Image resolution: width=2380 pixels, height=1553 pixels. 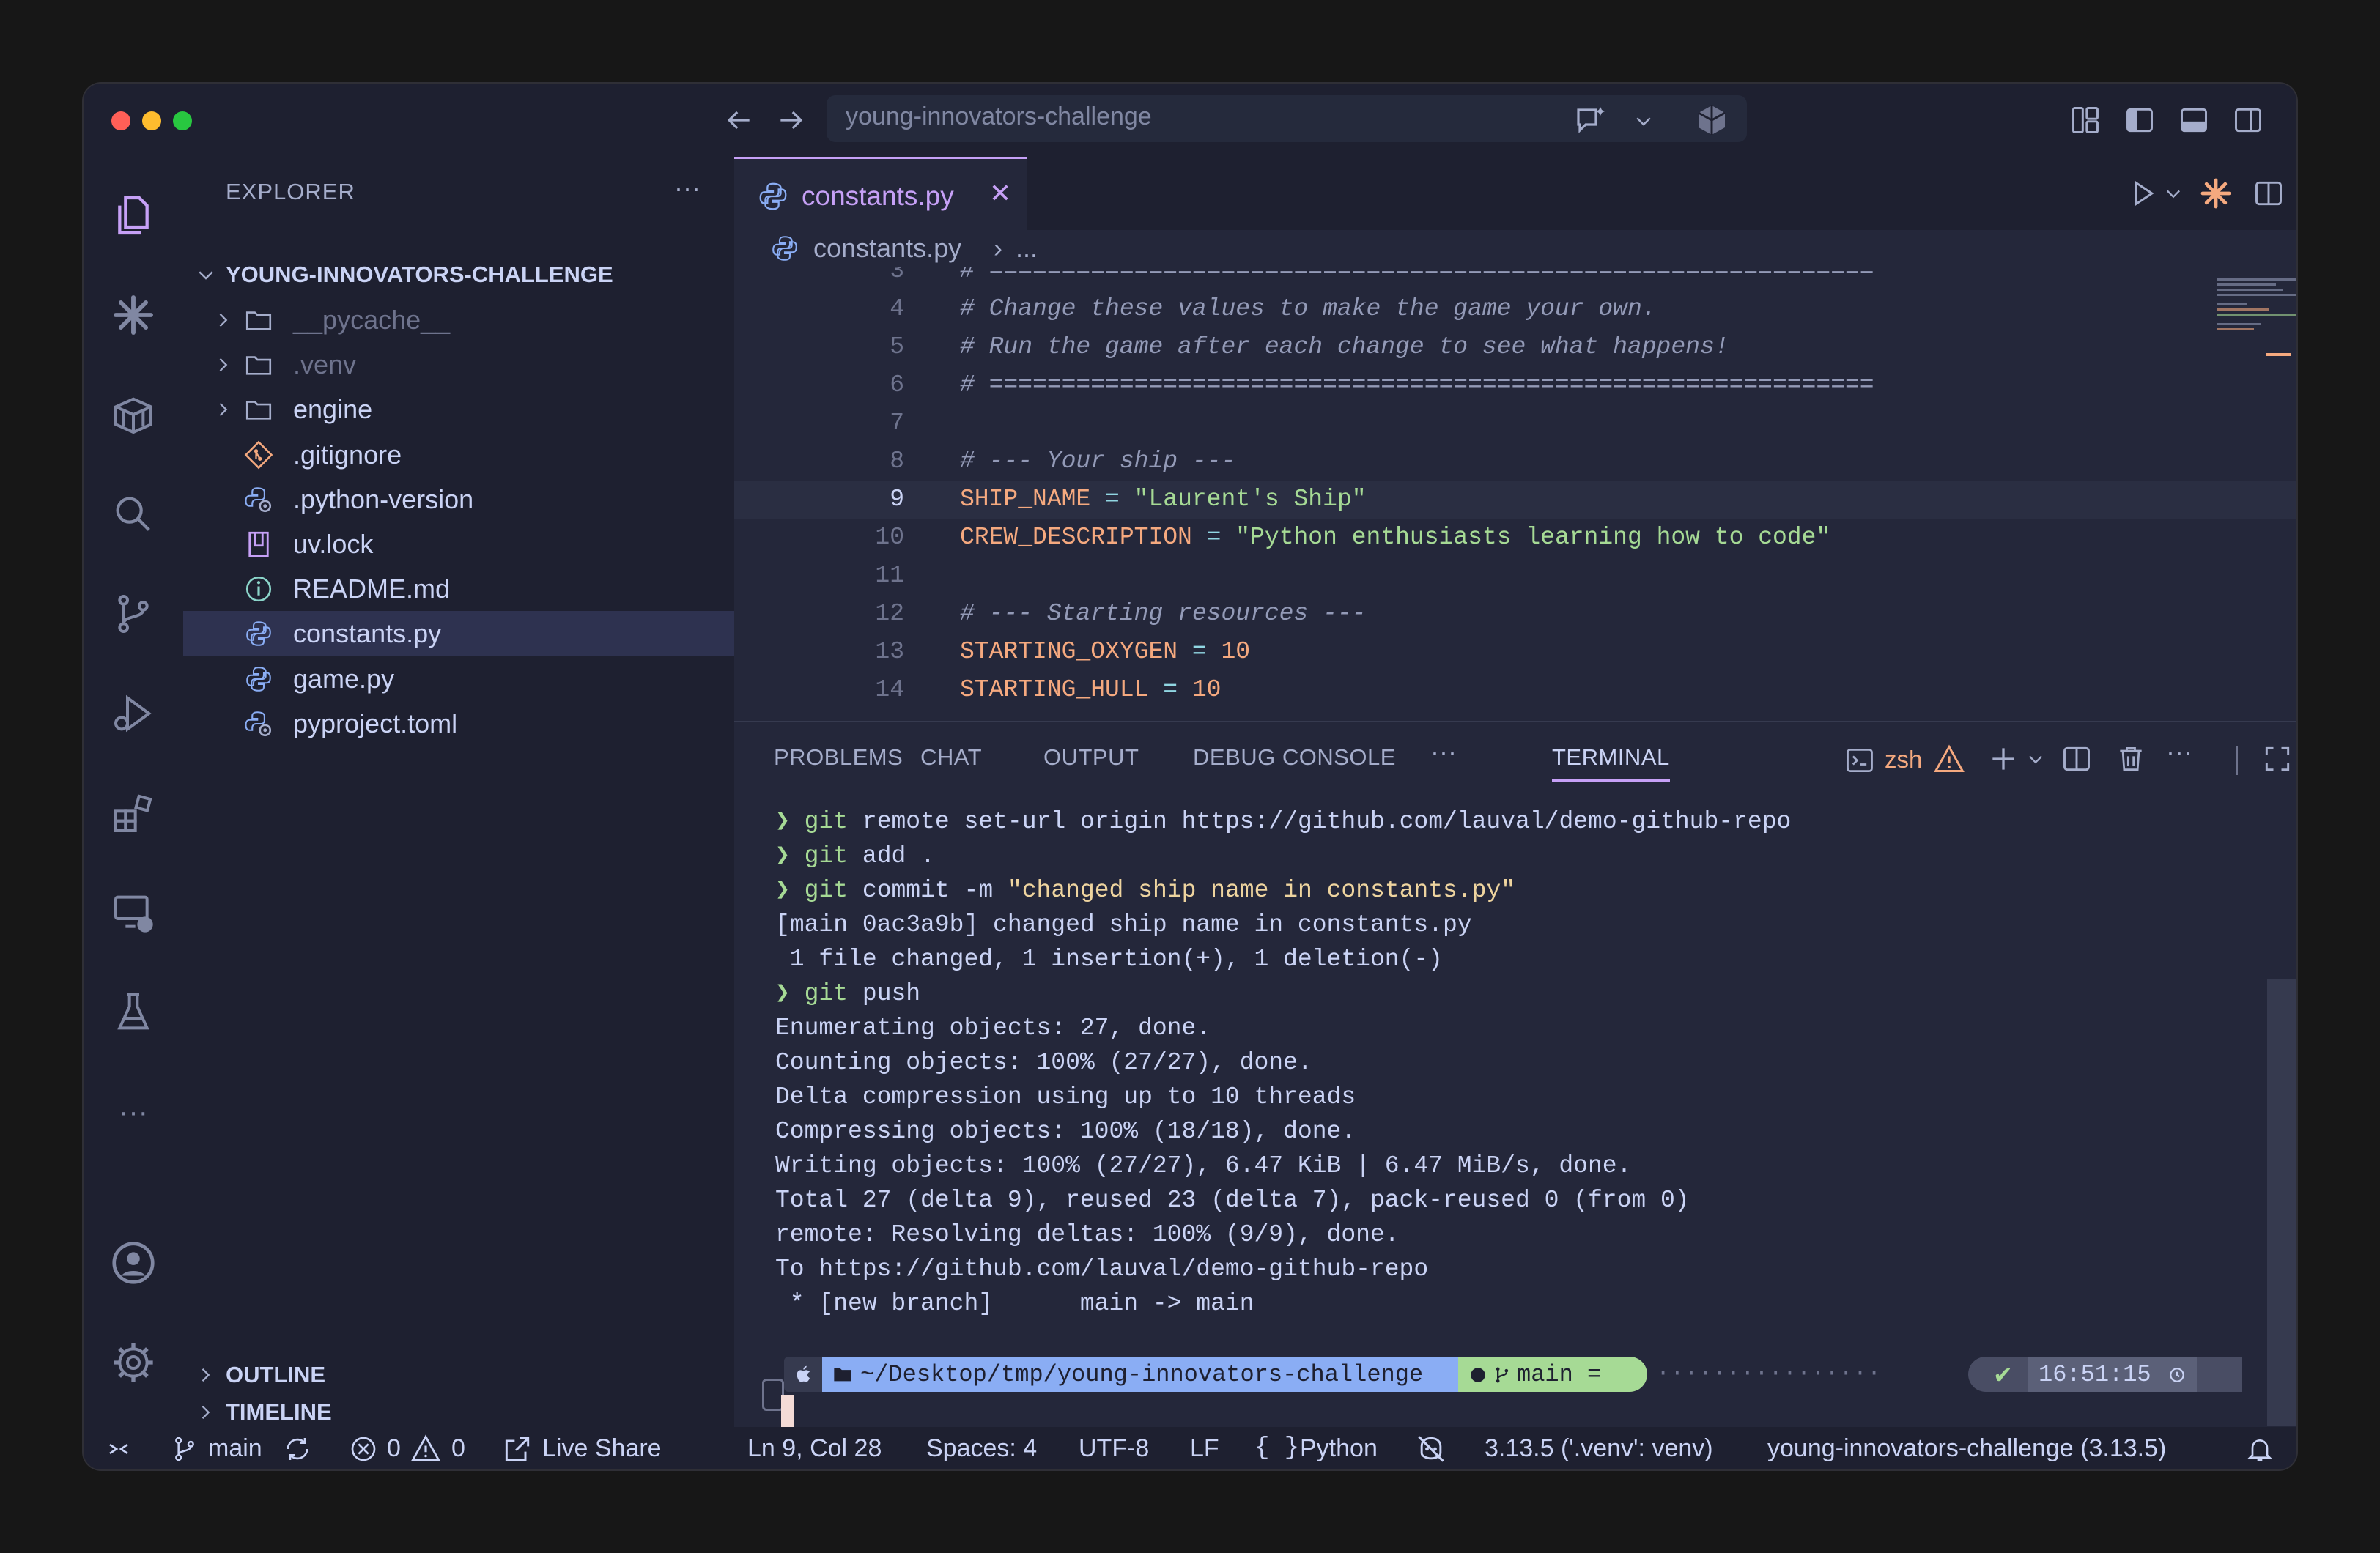 What do you see at coordinates (133, 414) in the screenshot?
I see `container-icon` at bounding box center [133, 414].